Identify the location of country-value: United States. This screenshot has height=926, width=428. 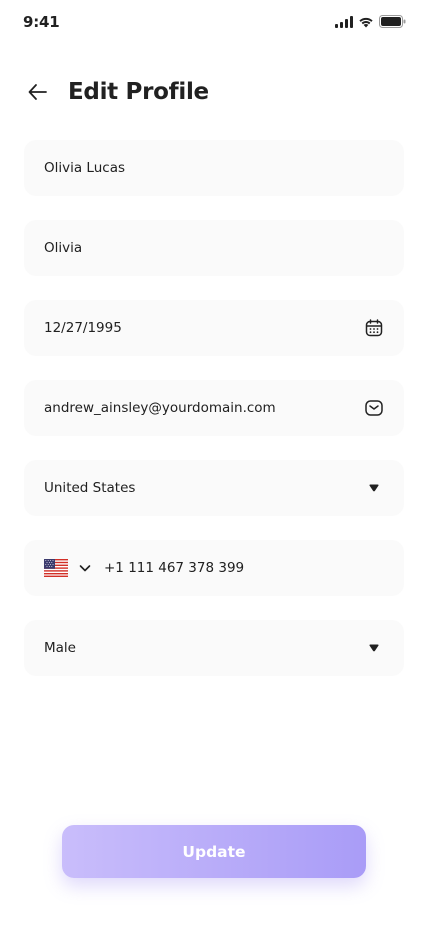
(90, 488).